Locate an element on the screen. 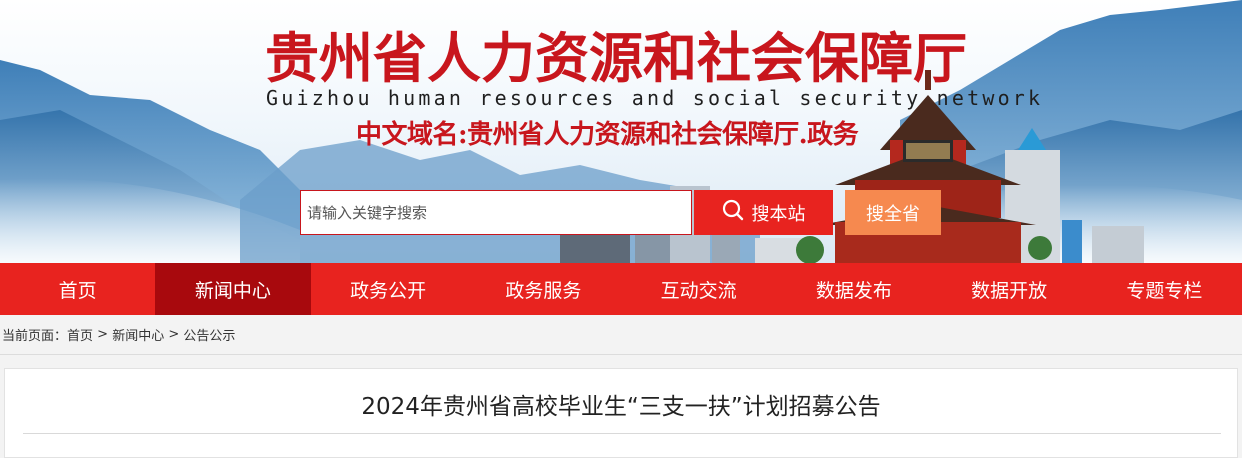 The image size is (1242, 458). search-all-label: 搜全省 is located at coordinates (893, 214).